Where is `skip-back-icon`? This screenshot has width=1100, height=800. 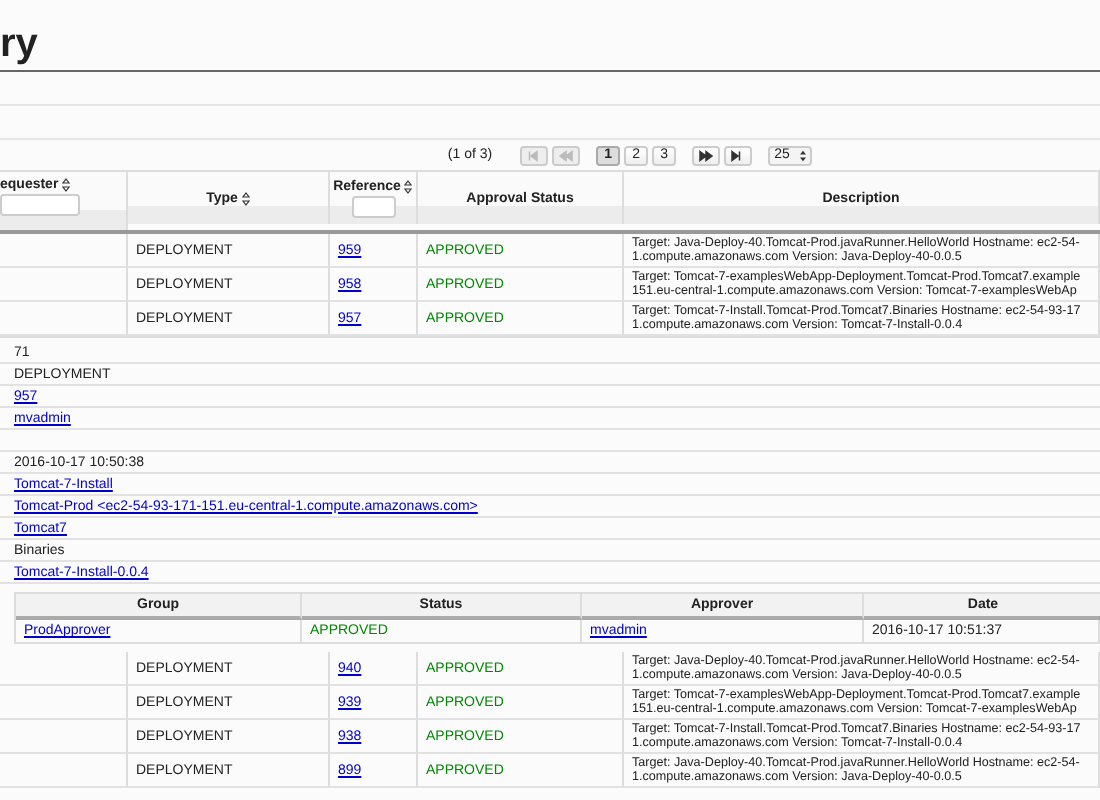
skip-back-icon is located at coordinates (534, 155).